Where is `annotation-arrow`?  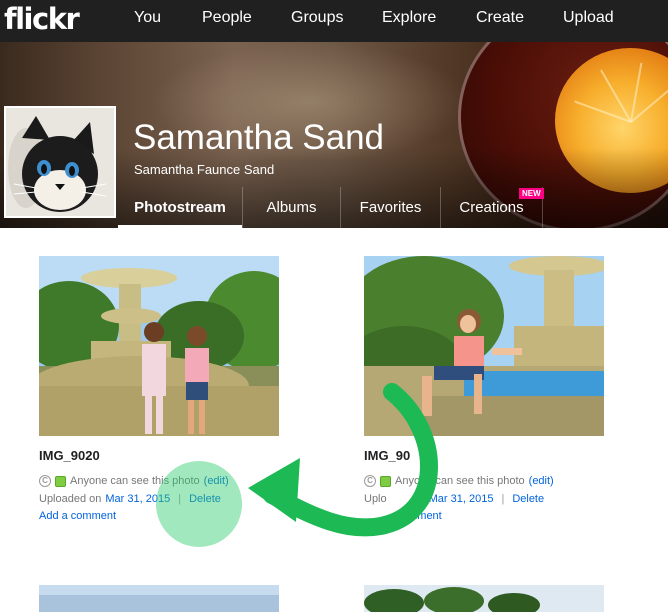 annotation-arrow is located at coordinates (343, 460).